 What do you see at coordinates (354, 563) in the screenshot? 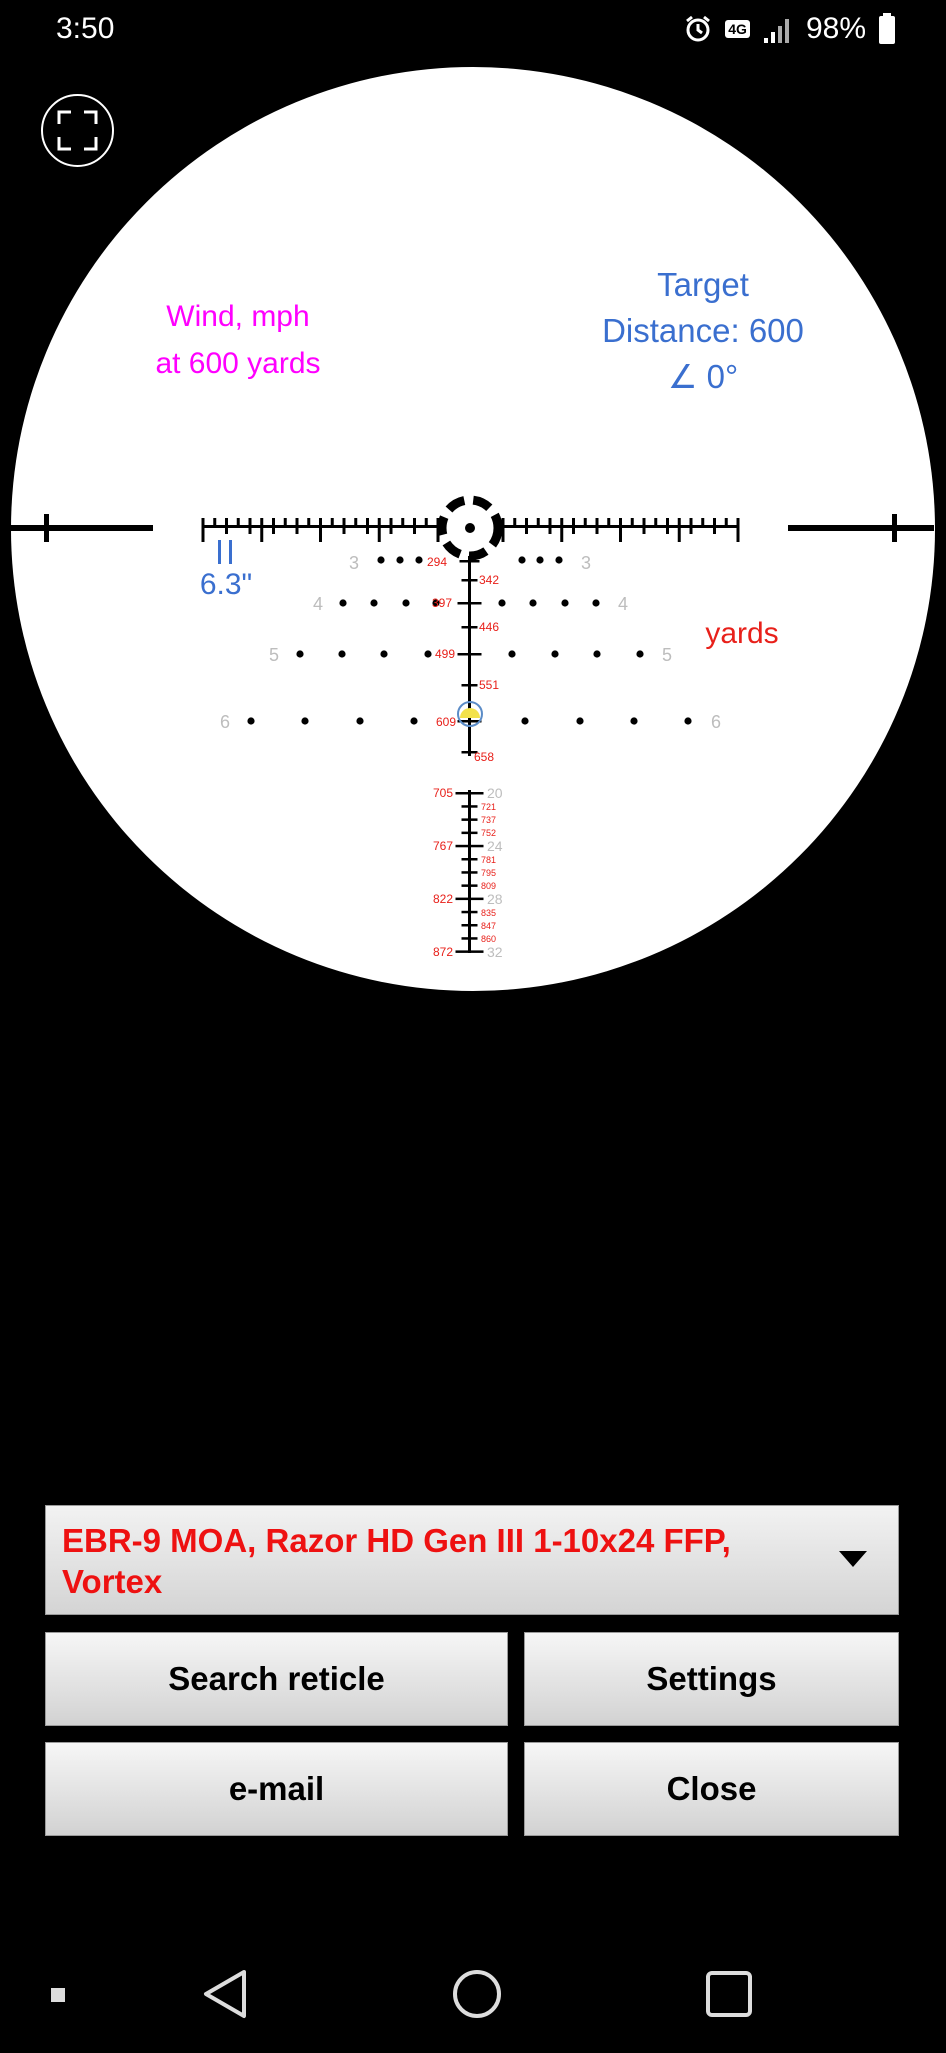
I see `wind-mark-3-left: 3` at bounding box center [354, 563].